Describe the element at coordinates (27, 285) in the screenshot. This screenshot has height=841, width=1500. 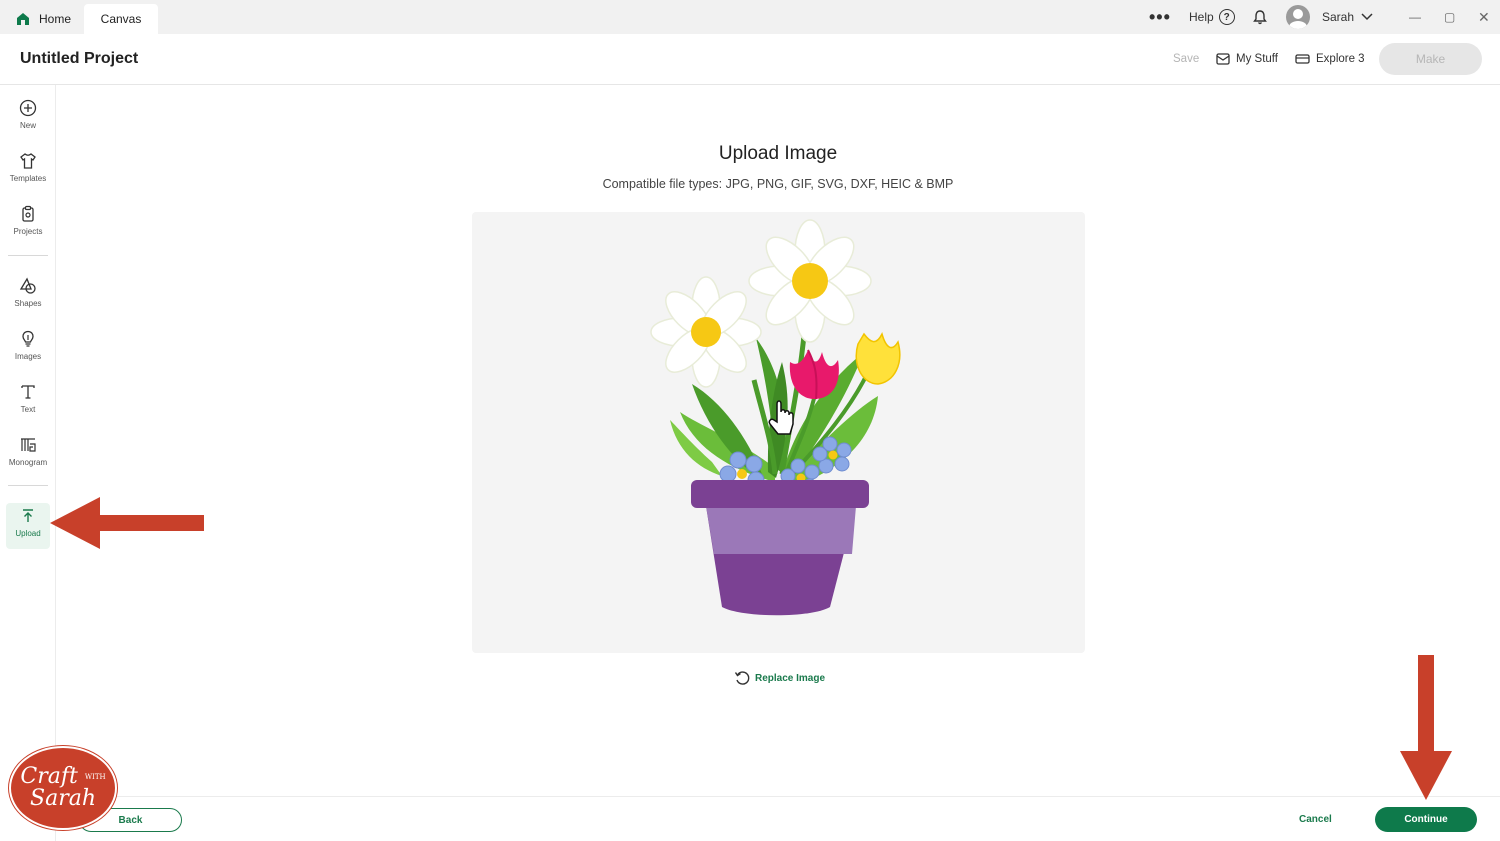
I see `shapes-icon` at that location.